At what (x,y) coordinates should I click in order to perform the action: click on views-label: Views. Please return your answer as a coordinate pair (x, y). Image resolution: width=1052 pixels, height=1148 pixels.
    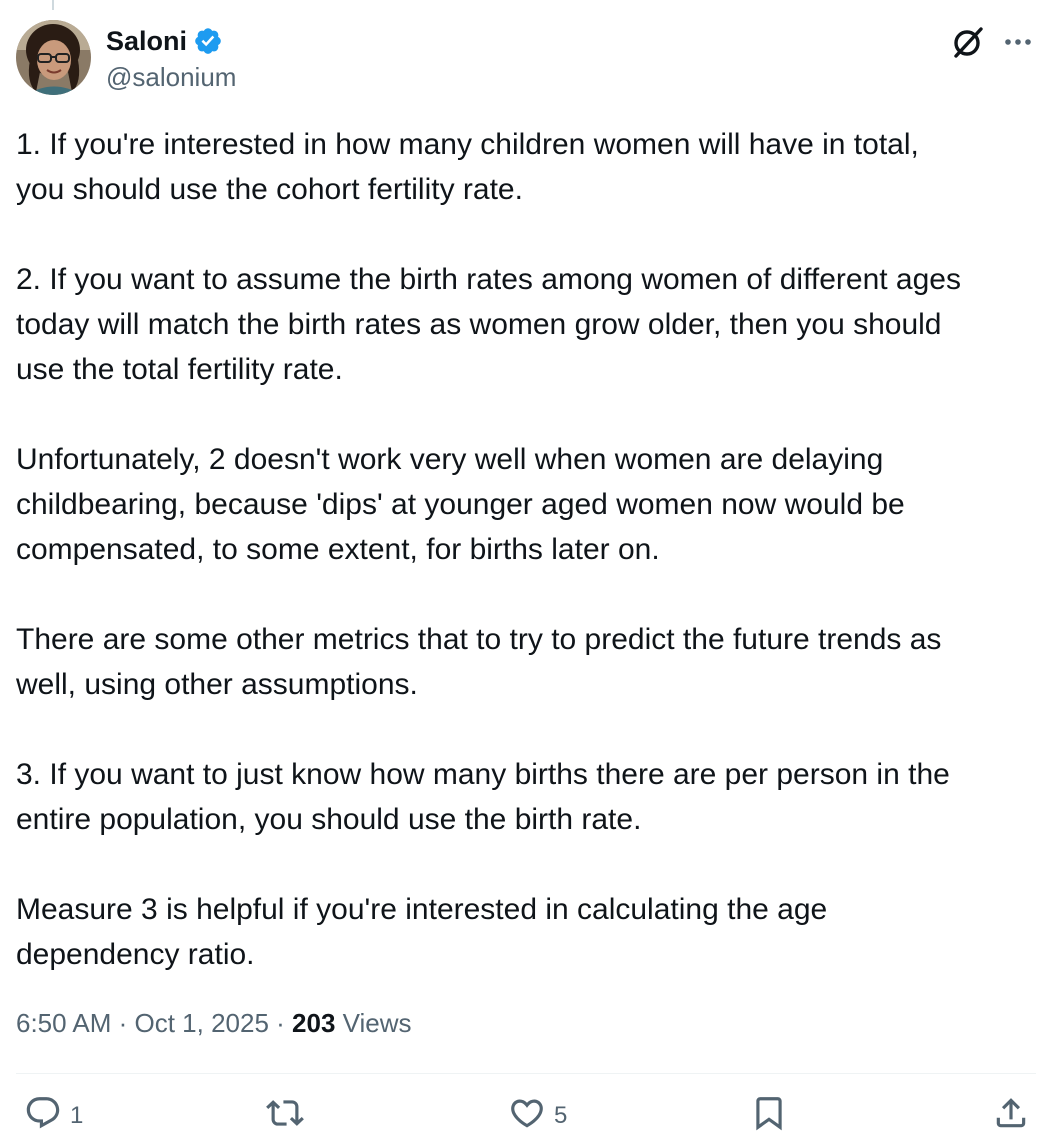
    Looking at the image, I should click on (373, 1023).